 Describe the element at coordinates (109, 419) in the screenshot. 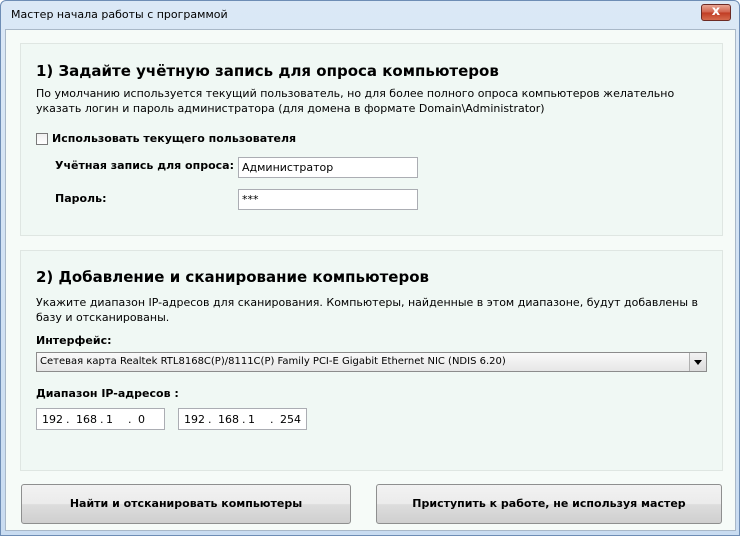

I see `ip-from-octet-3: 1` at that location.